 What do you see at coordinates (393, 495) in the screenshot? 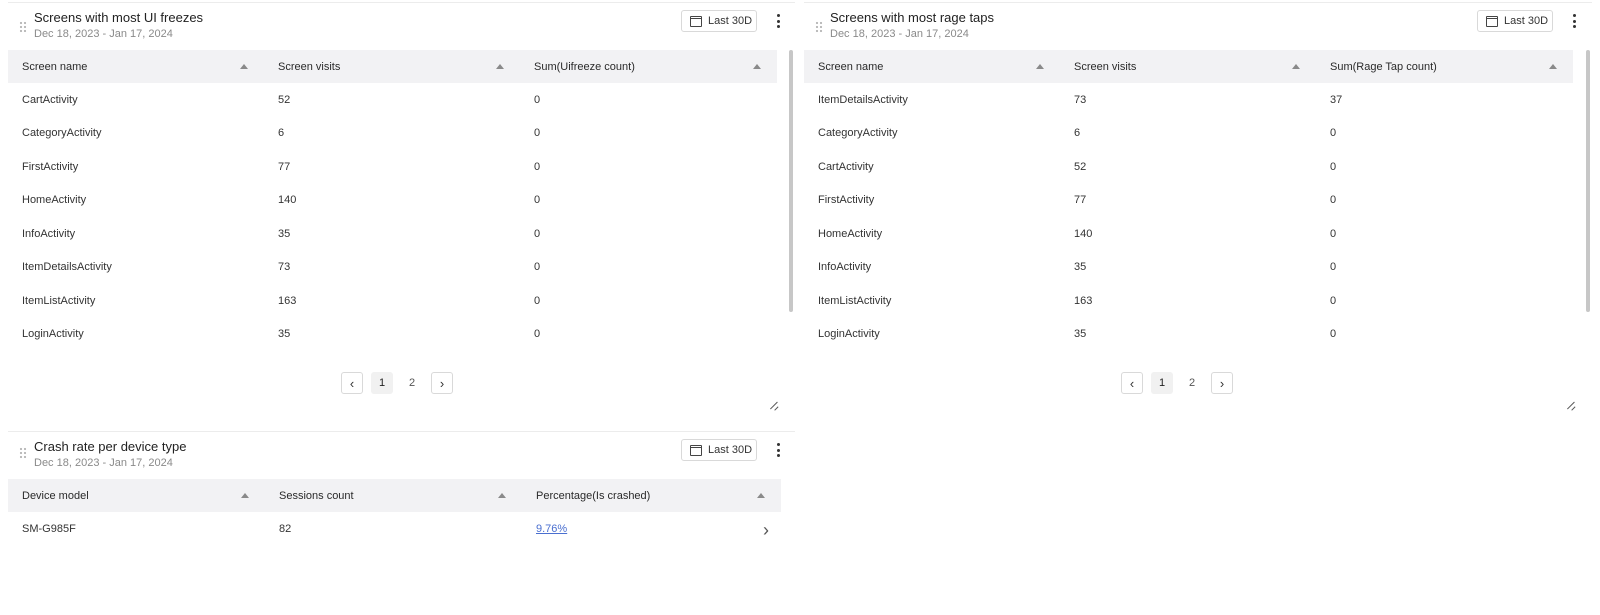
I see `column-header: Sessions count` at bounding box center [393, 495].